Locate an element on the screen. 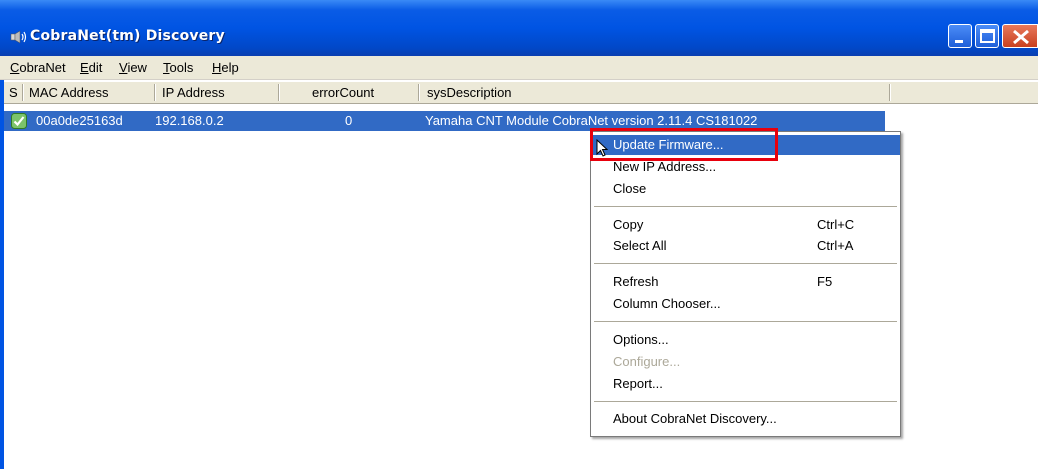  menu-tools-label: ools is located at coordinates (181, 67).